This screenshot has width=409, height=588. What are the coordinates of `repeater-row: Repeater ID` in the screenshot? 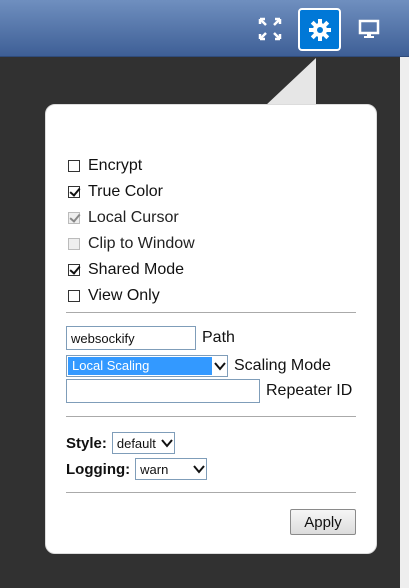 It's located at (209, 391).